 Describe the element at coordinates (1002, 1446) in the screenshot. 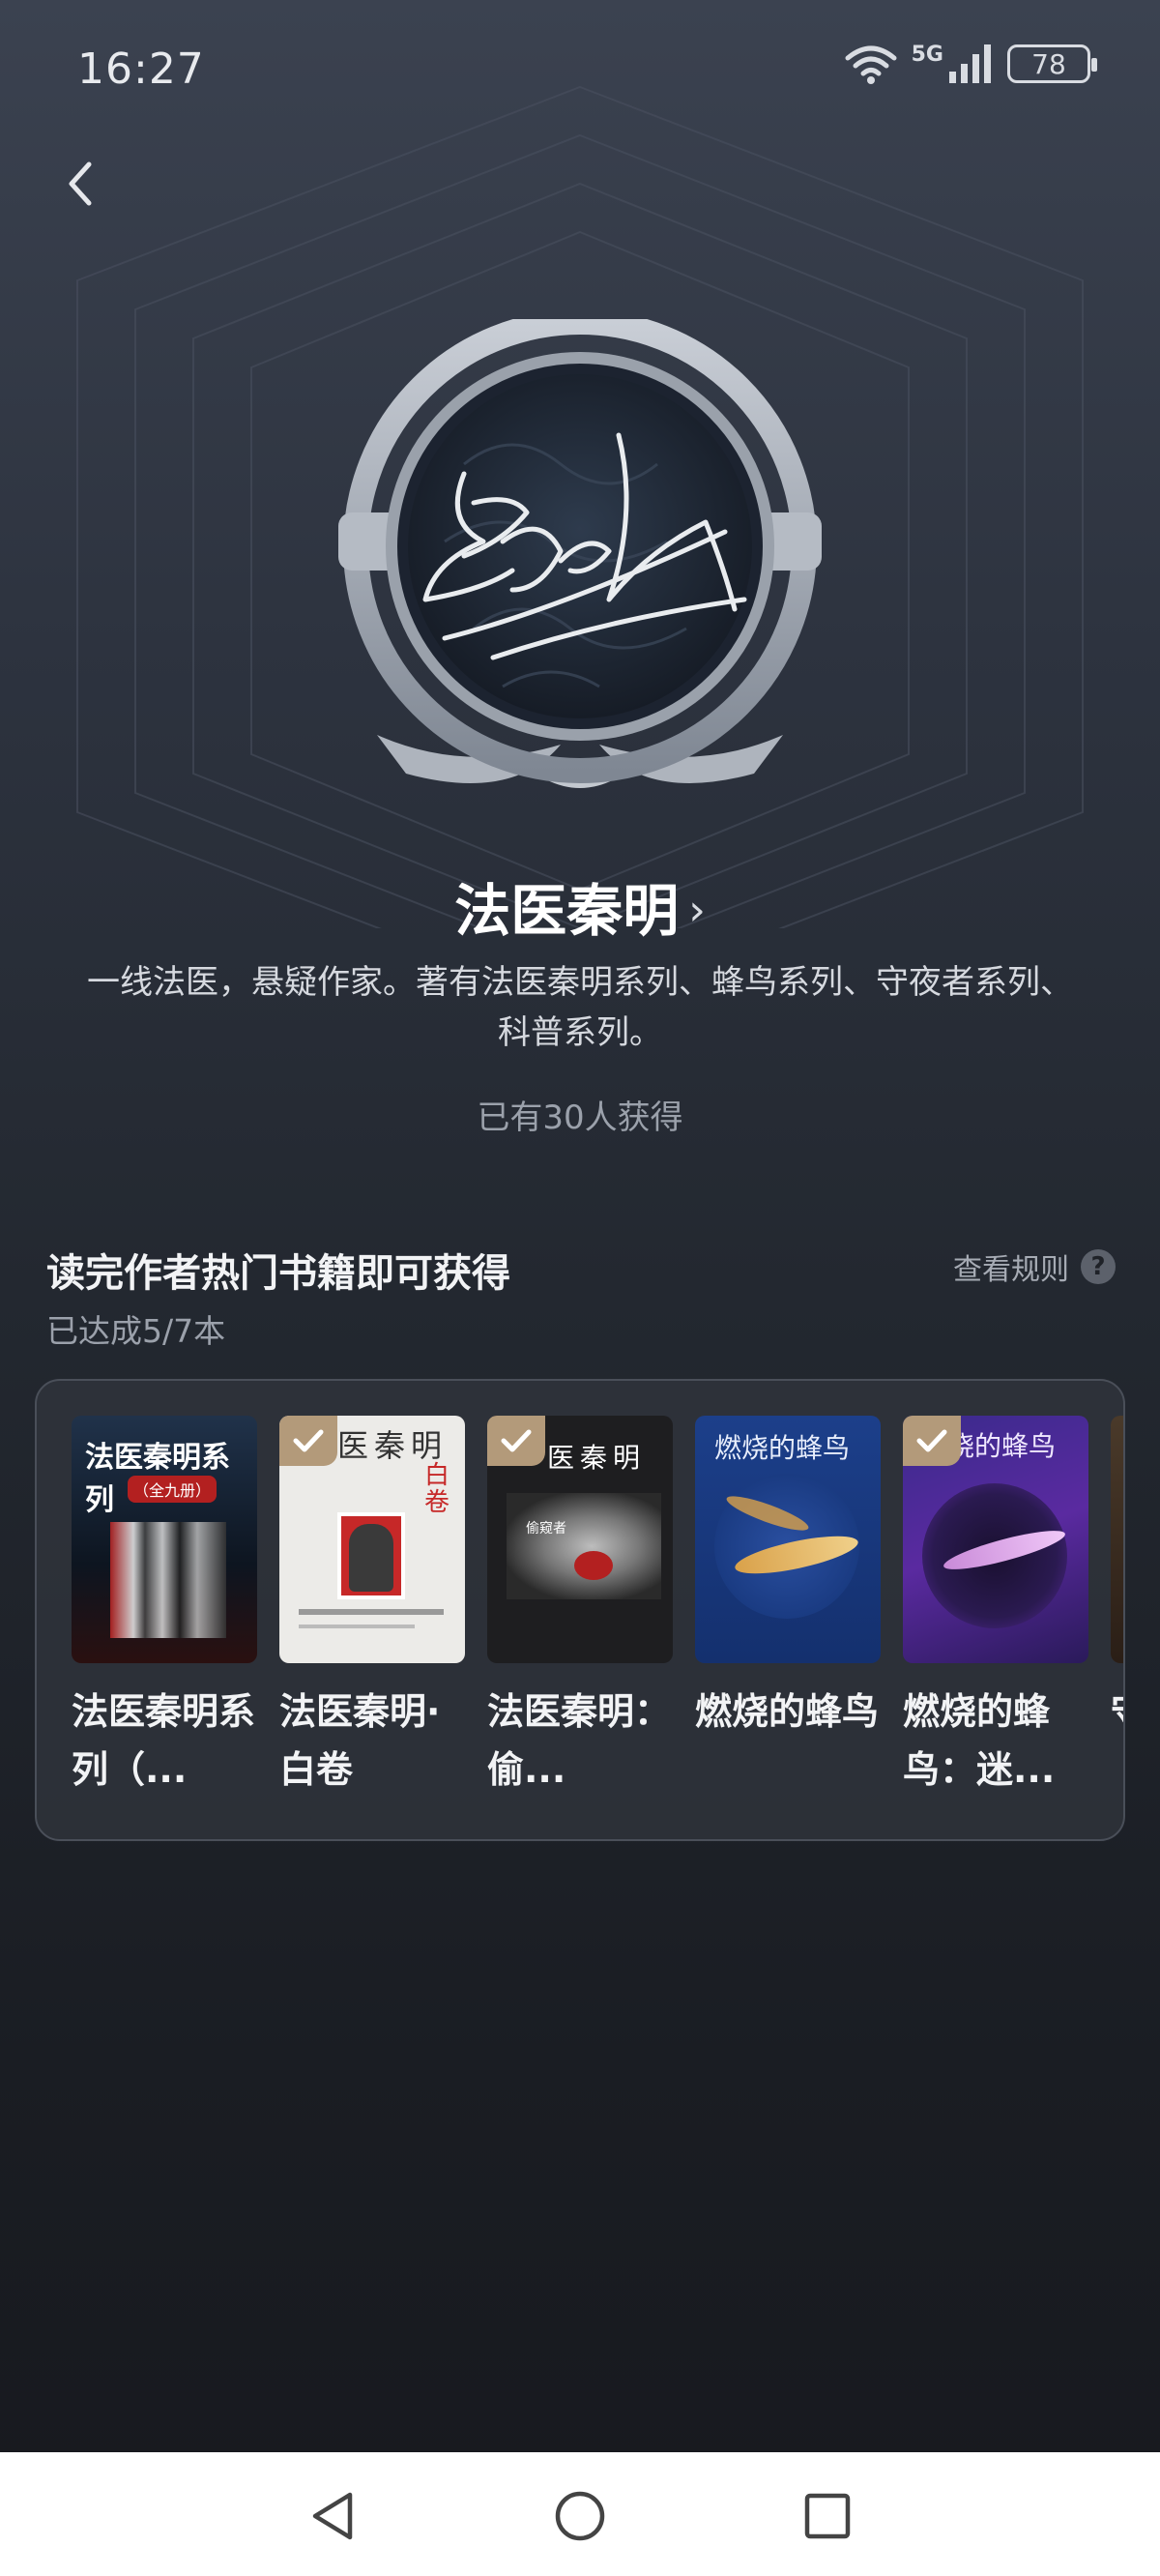

I see `cover-title: 烧的蜂鸟` at that location.